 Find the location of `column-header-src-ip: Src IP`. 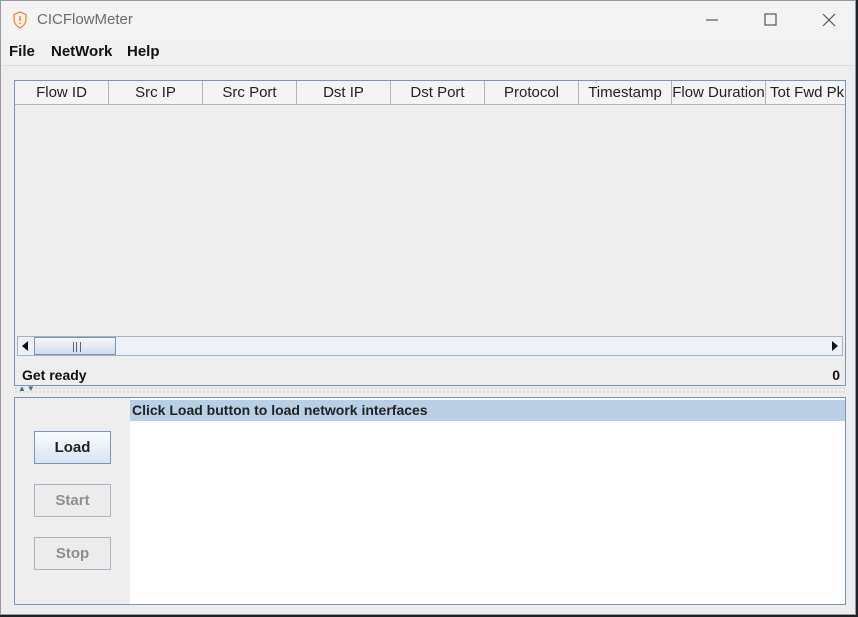

column-header-src-ip: Src IP is located at coordinates (156, 93).